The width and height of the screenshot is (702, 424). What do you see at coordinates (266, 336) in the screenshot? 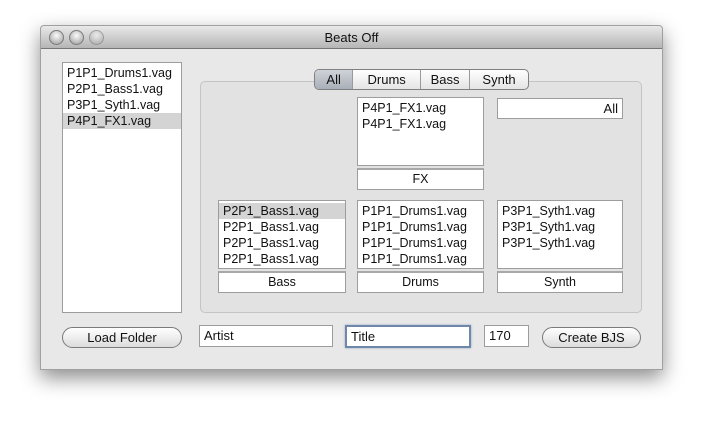
I see `artist-field: Artist` at bounding box center [266, 336].